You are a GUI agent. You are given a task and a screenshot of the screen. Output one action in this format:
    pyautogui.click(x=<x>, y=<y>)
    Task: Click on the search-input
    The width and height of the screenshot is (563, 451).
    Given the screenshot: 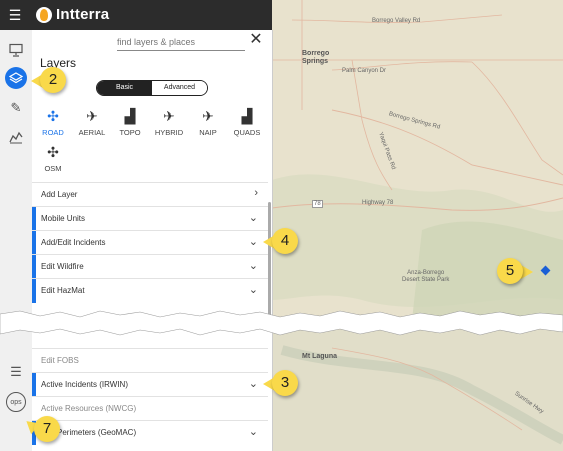 What is the action you would take?
    pyautogui.click(x=181, y=42)
    